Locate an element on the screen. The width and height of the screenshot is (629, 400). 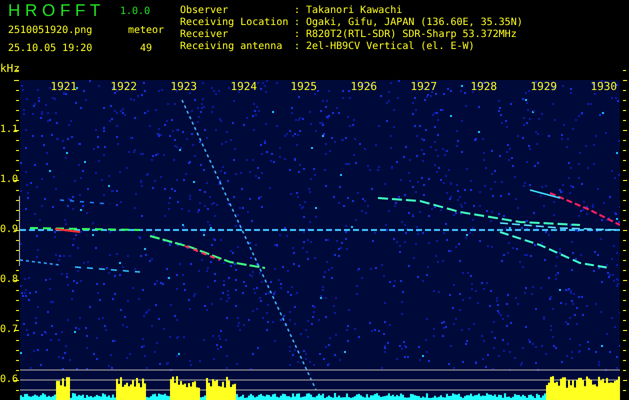
info-label: Receiving antenna is located at coordinates (232, 47).